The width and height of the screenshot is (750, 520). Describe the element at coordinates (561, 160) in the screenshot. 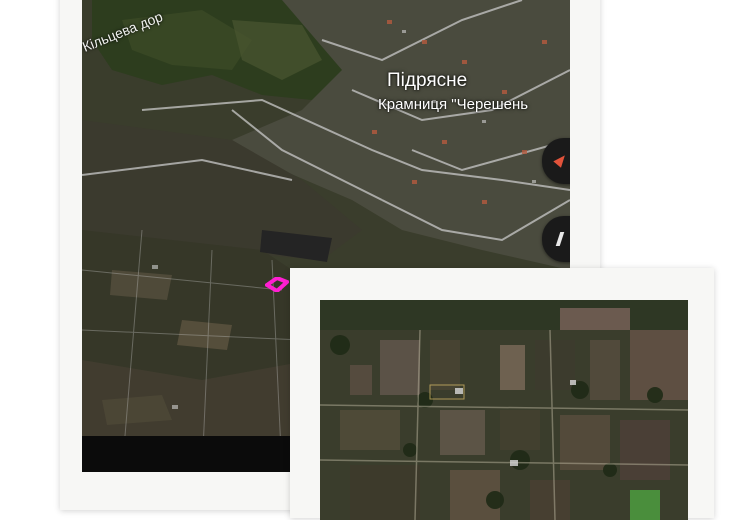

I see `navigate-icon` at that location.